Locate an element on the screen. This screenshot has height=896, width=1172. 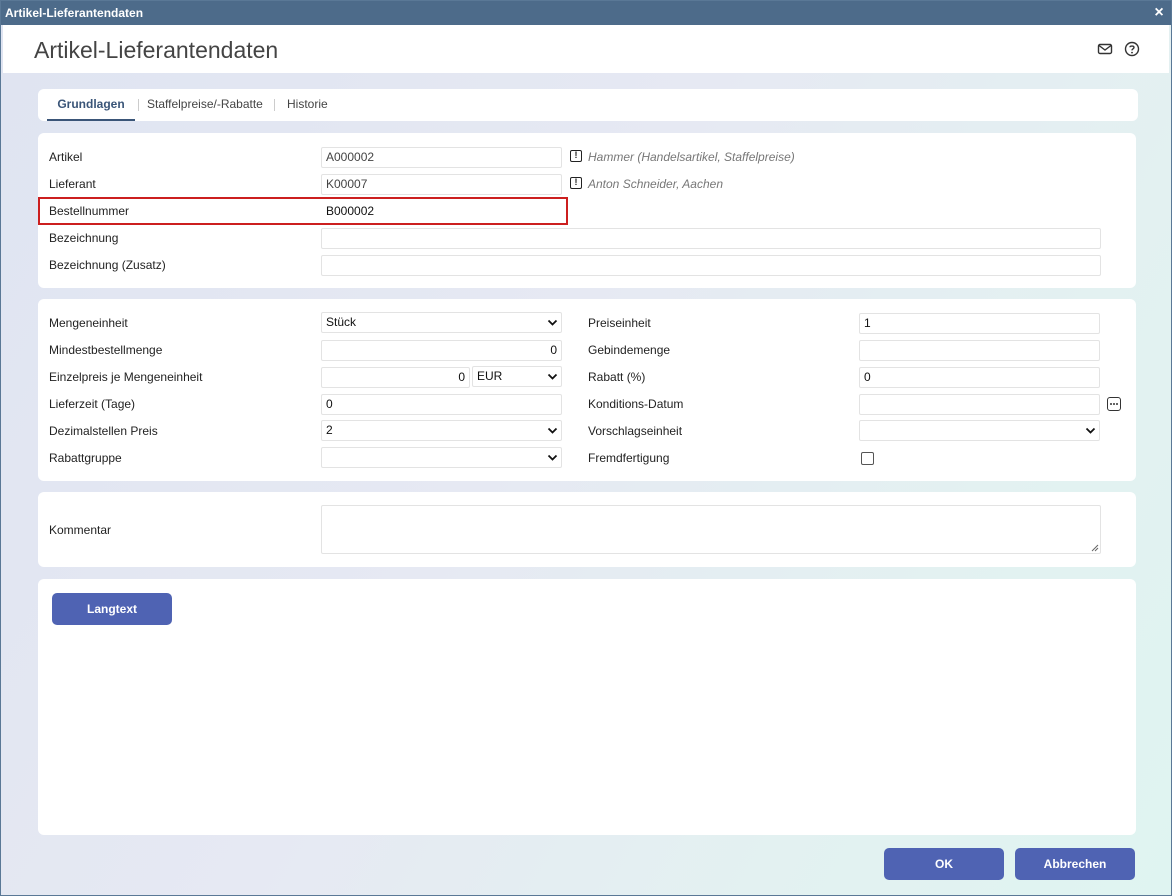
artikel-hint: Hammer (Handelsartikel, Staffelpreise) is located at coordinates (691, 157).